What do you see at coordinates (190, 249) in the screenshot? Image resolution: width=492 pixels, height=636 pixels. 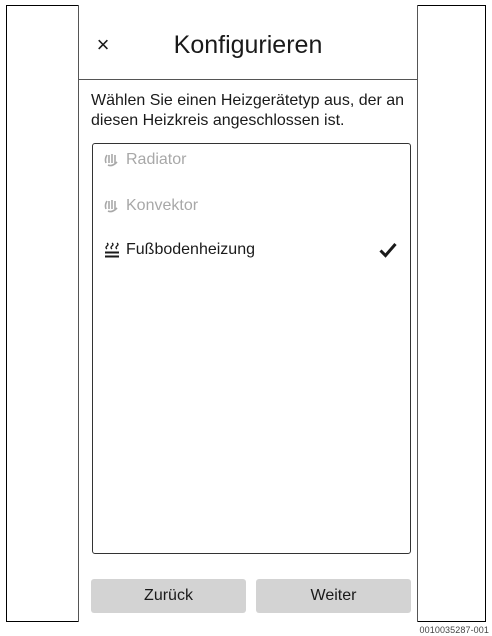 I see `list-item-label: Fußbodenheizung` at bounding box center [190, 249].